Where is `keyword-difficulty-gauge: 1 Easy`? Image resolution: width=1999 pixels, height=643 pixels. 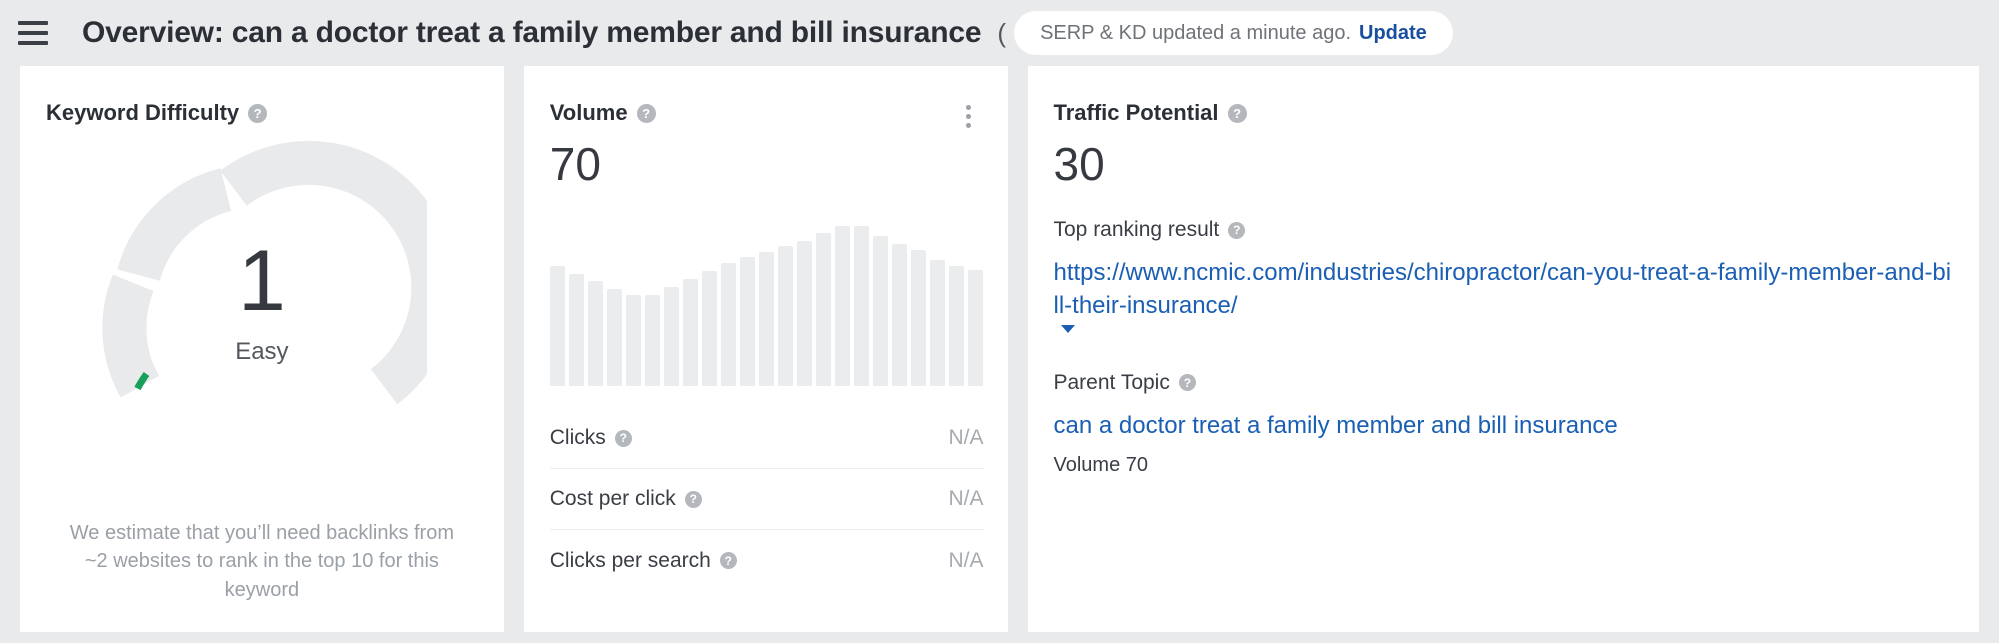 keyword-difficulty-gauge: 1 Easy is located at coordinates (262, 291).